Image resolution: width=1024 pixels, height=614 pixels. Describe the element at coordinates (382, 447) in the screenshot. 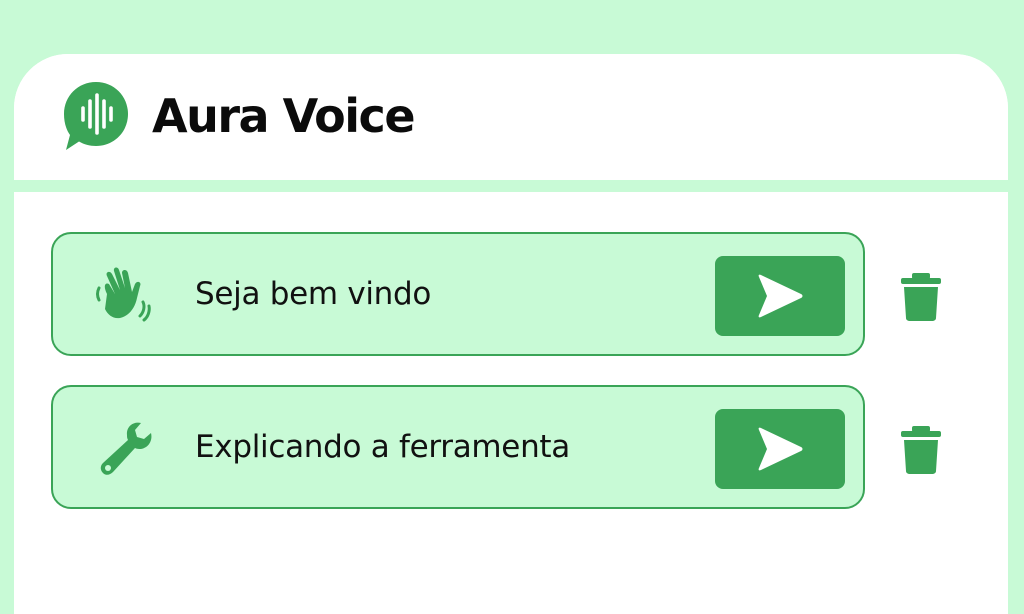

I see `recording-label: Explicando a ferramenta` at that location.